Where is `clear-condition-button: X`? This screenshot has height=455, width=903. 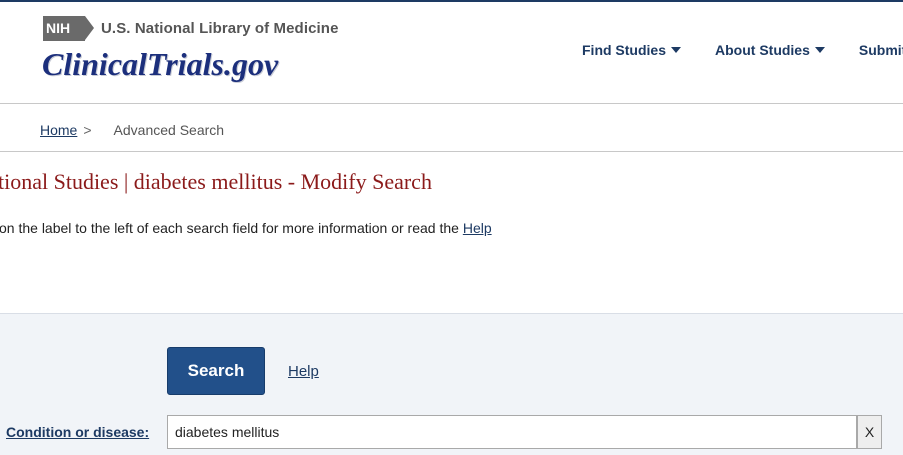 clear-condition-button: X is located at coordinates (869, 432).